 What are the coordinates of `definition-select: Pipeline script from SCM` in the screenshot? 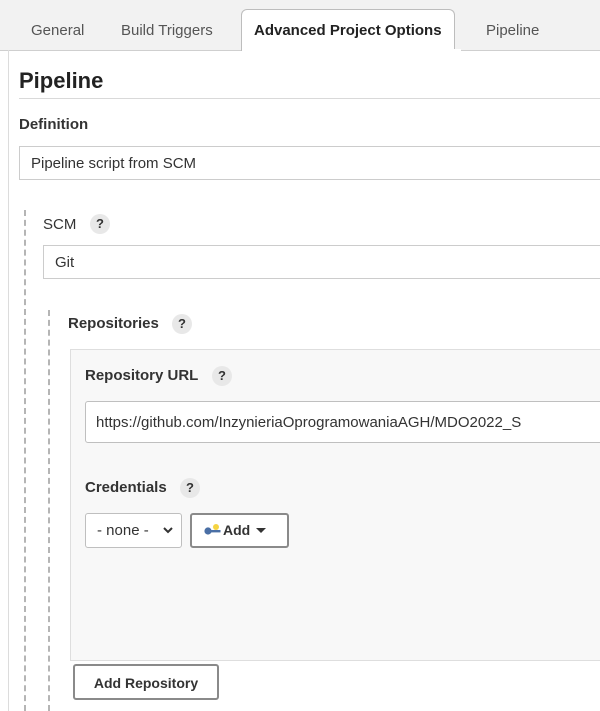 It's located at (309, 163).